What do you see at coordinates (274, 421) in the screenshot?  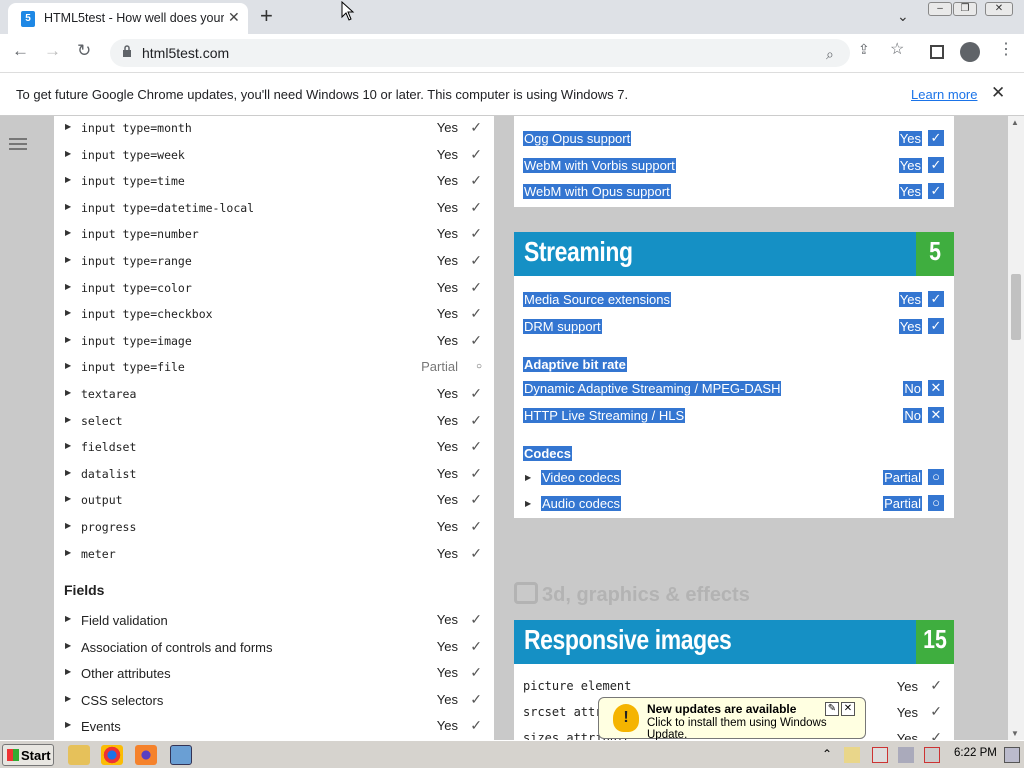 I see `feature-row: ▶ select Yes ✓` at bounding box center [274, 421].